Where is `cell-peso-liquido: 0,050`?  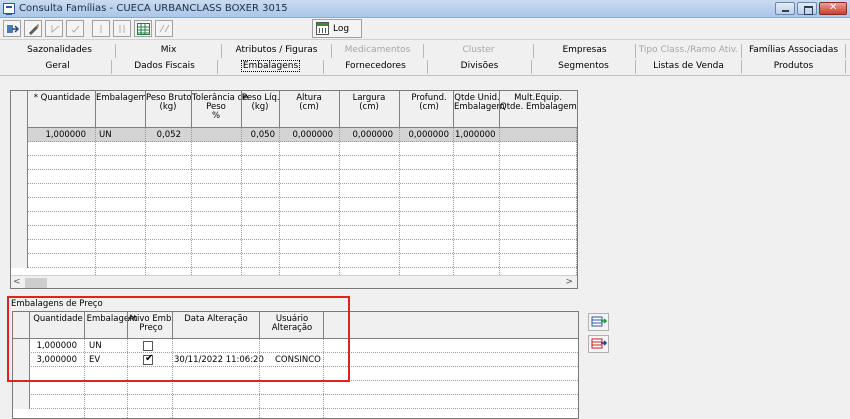
cell-peso-liquido: 0,050 is located at coordinates (259, 135).